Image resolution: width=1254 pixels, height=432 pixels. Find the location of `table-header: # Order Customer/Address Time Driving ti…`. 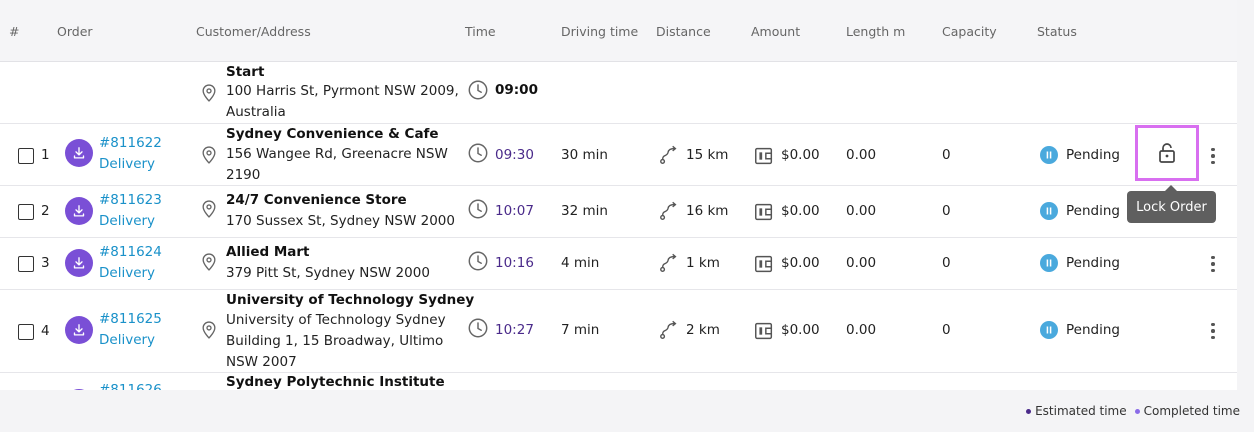

table-header: # Order Customer/Address Time Driving ti… is located at coordinates (618, 31).